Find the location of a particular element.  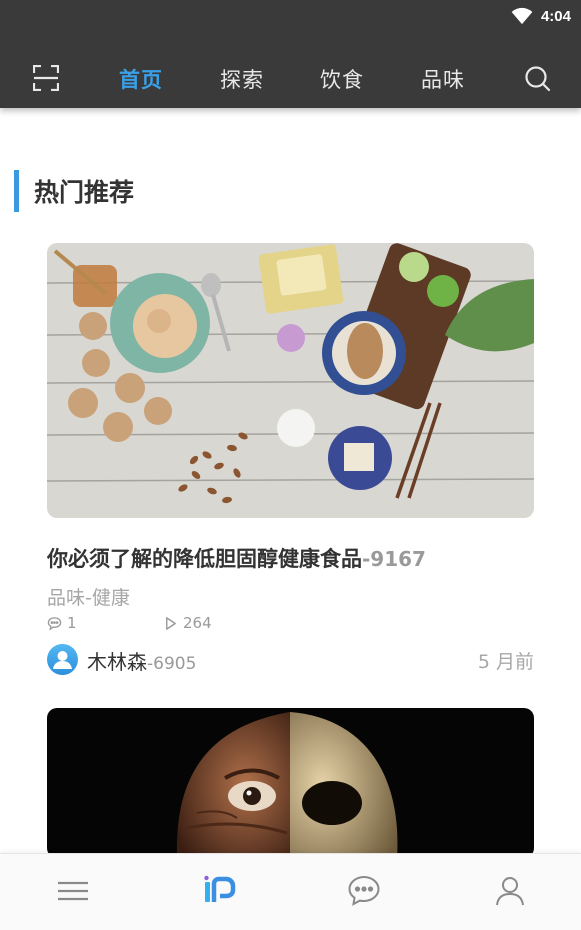

wifi-icon is located at coordinates (522, 16).